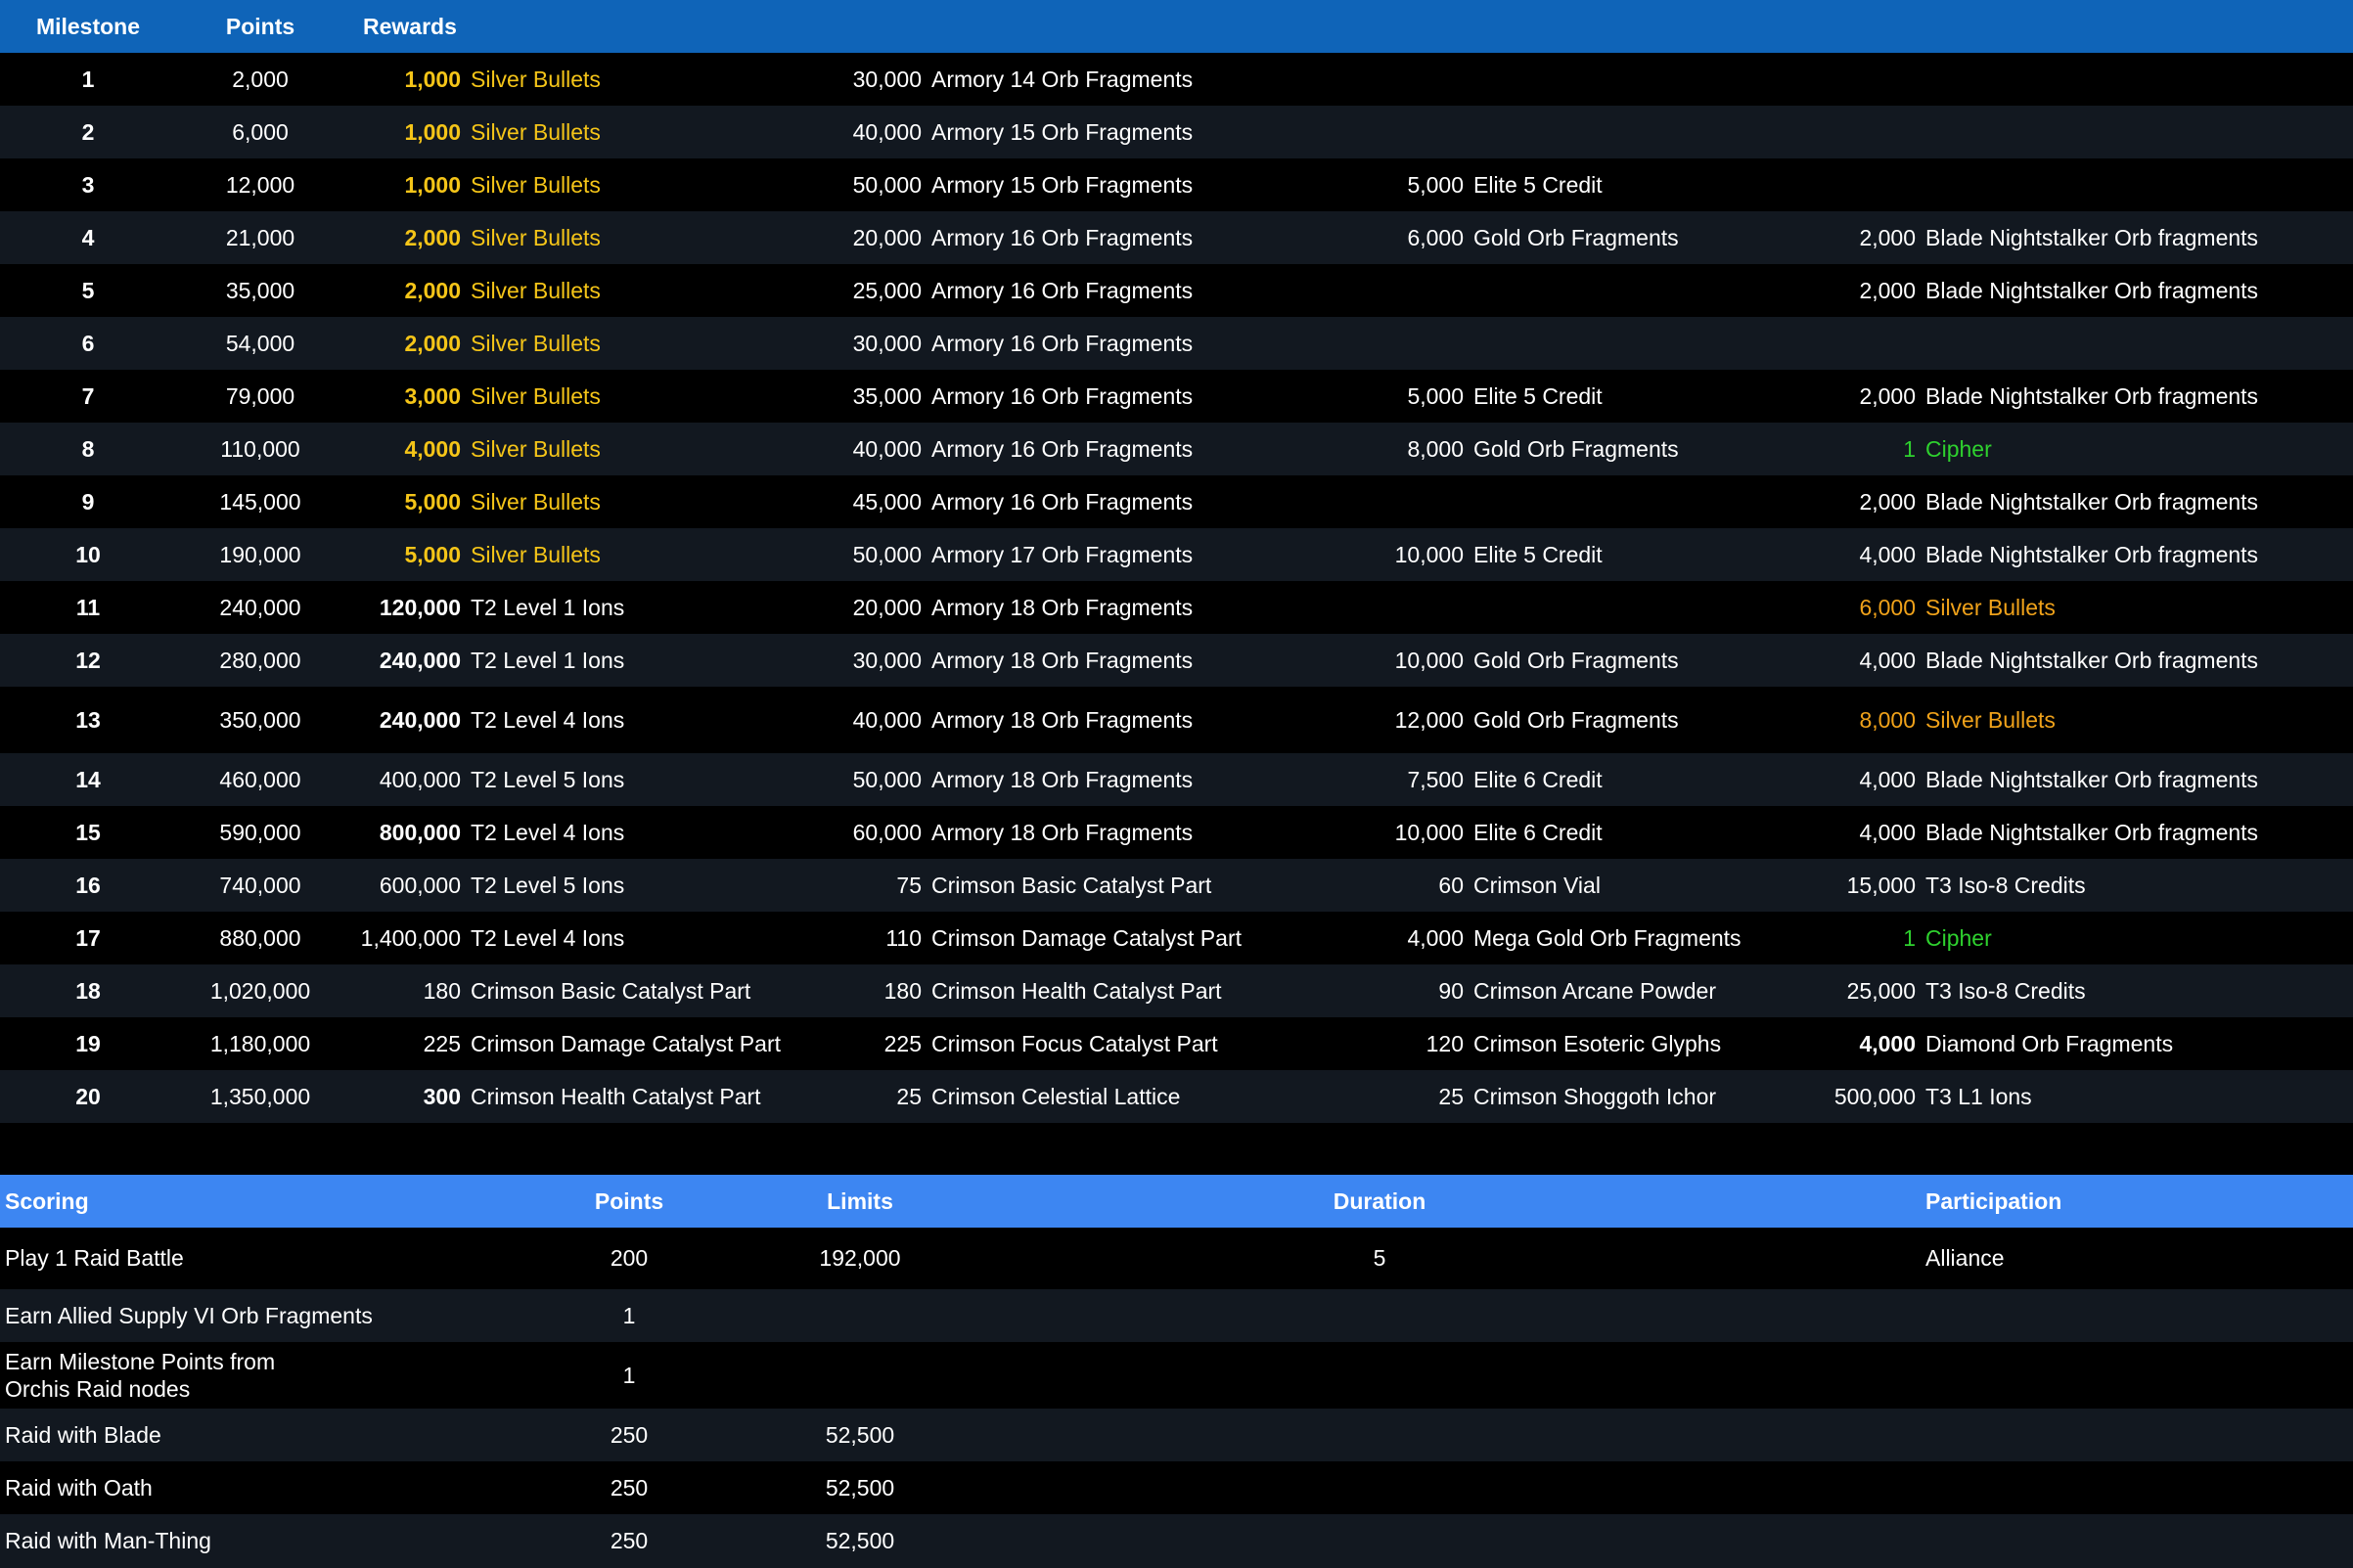 This screenshot has width=2353, height=1568. I want to click on scoring-name-line: Earn Milestone Points from, so click(140, 1361).